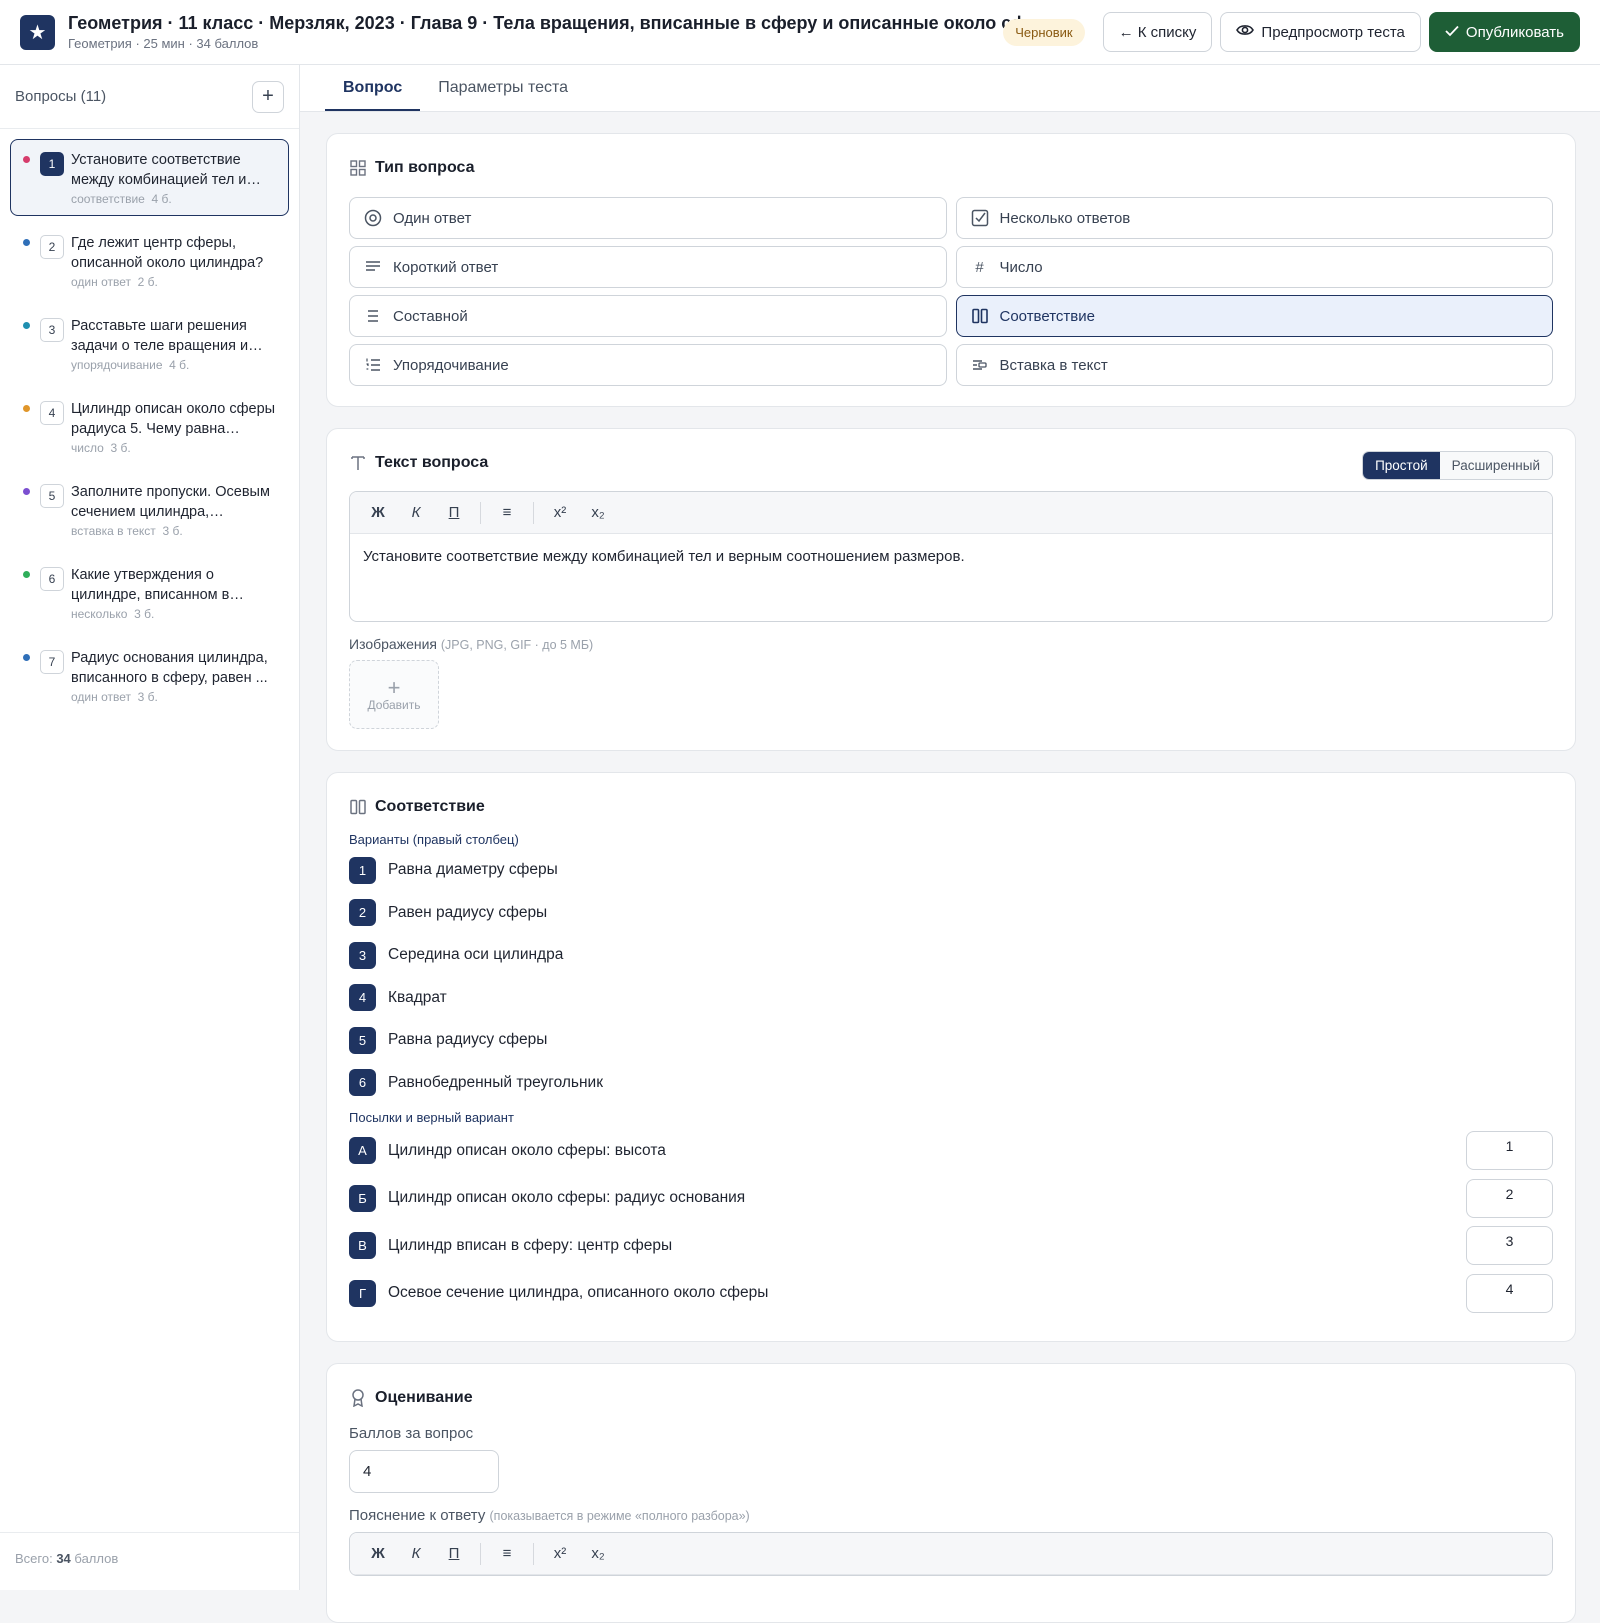 Image resolution: width=1600 pixels, height=1623 pixels. I want to click on mode-simple-button: Простой, so click(1401, 465).